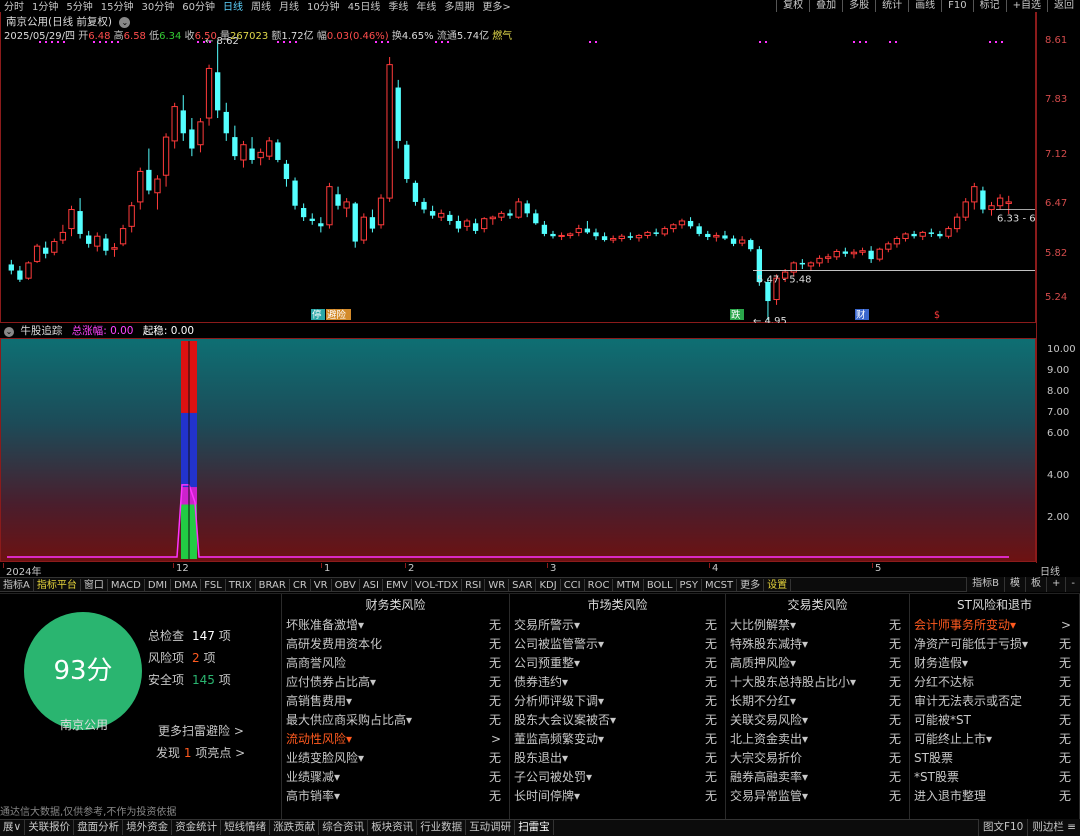 The image size is (1080, 836). Describe the element at coordinates (57, 585) in the screenshot. I see `indicator-tab-1: 指标平台` at that location.